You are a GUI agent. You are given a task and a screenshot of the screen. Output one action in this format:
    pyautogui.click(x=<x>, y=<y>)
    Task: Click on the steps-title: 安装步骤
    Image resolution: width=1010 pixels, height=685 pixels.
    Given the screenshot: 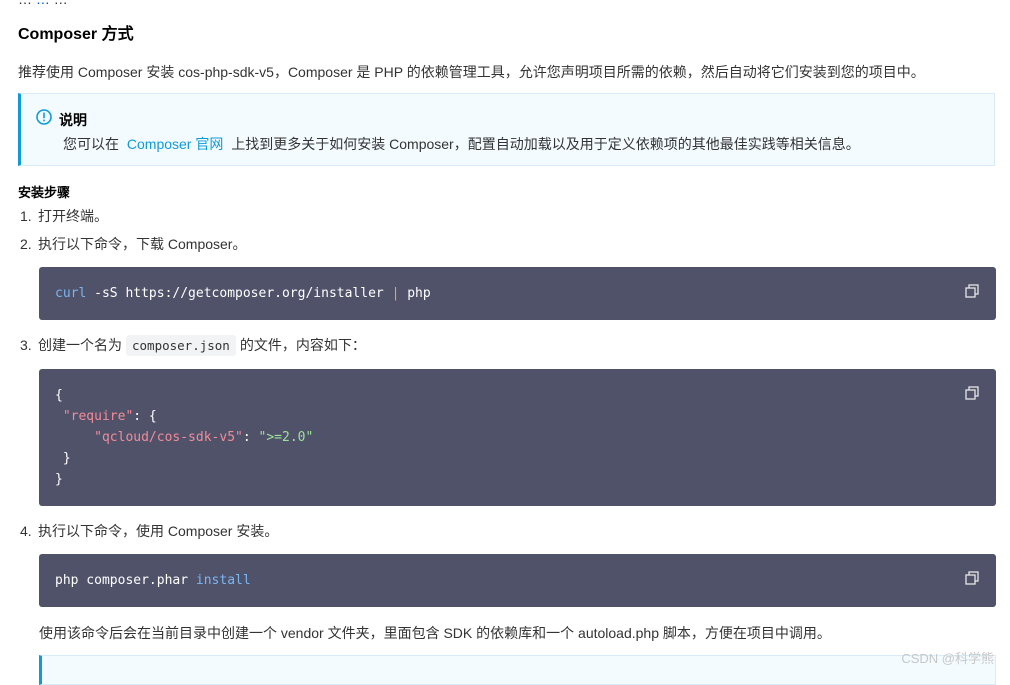 What is the action you would take?
    pyautogui.click(x=44, y=192)
    